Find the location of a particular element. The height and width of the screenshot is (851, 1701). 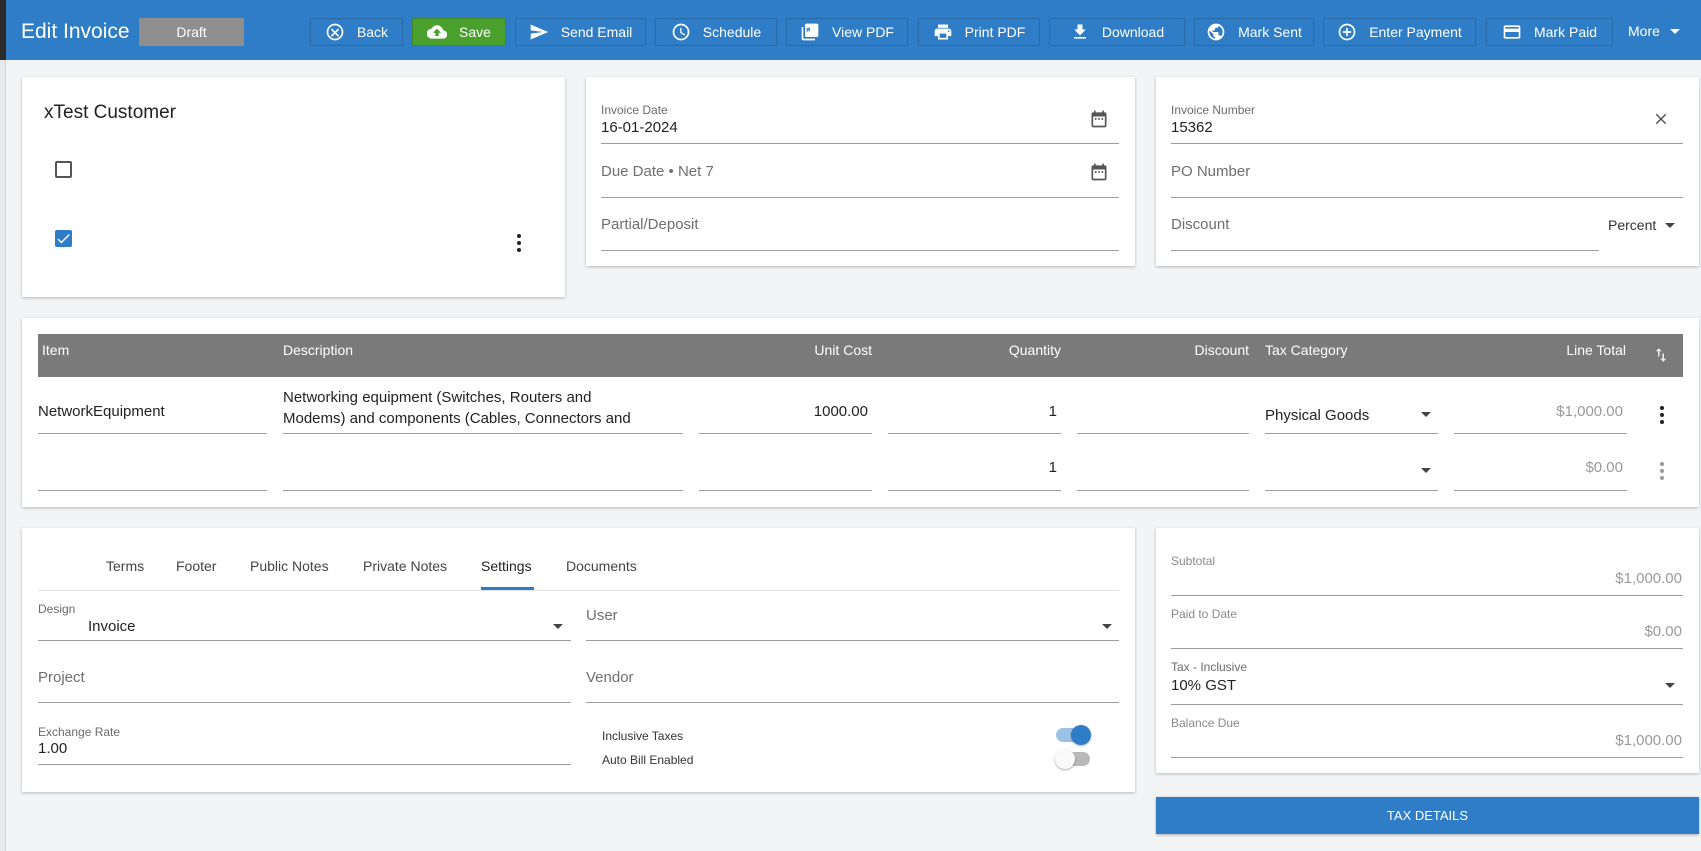

credit-card-icon is located at coordinates (1512, 32).